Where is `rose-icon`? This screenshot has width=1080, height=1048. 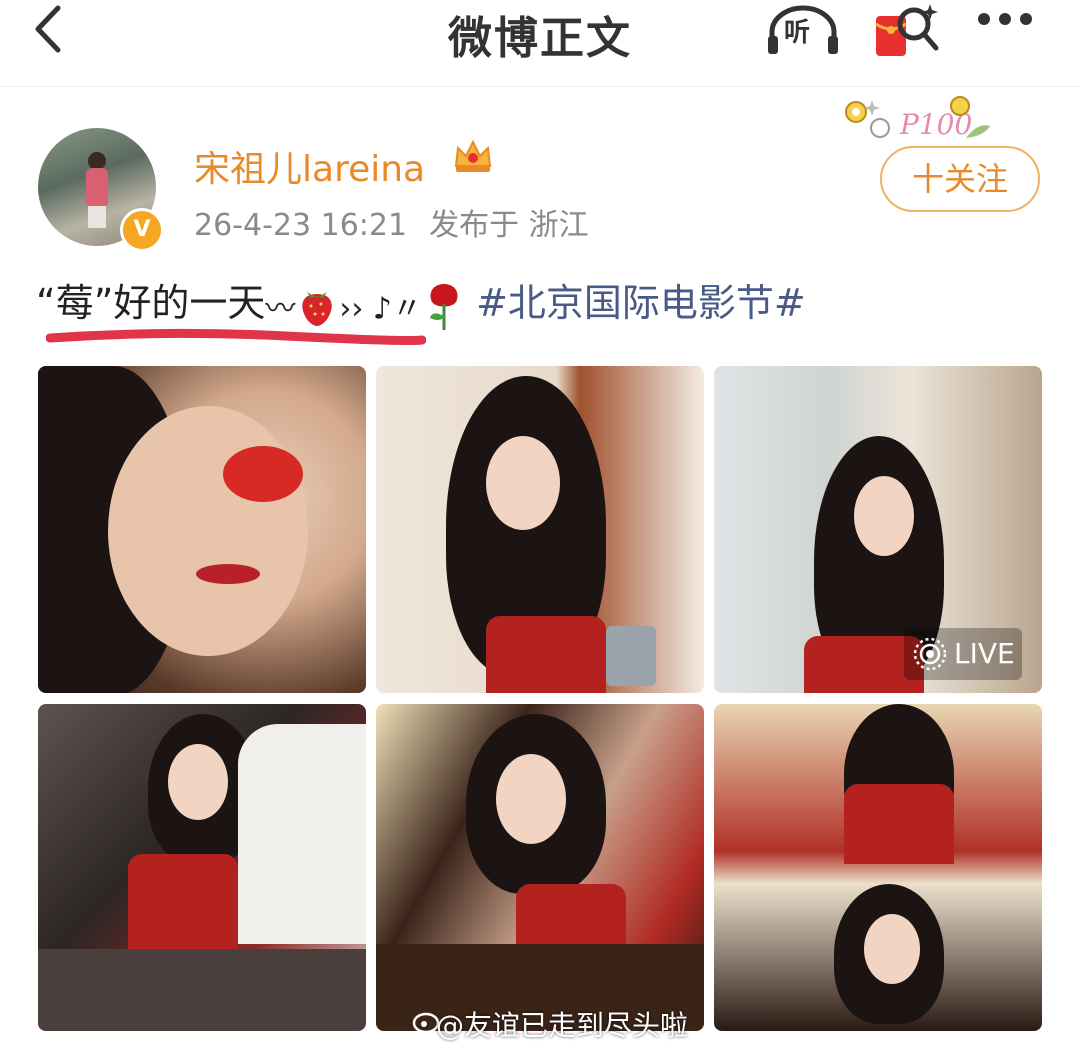
rose-icon is located at coordinates (444, 306).